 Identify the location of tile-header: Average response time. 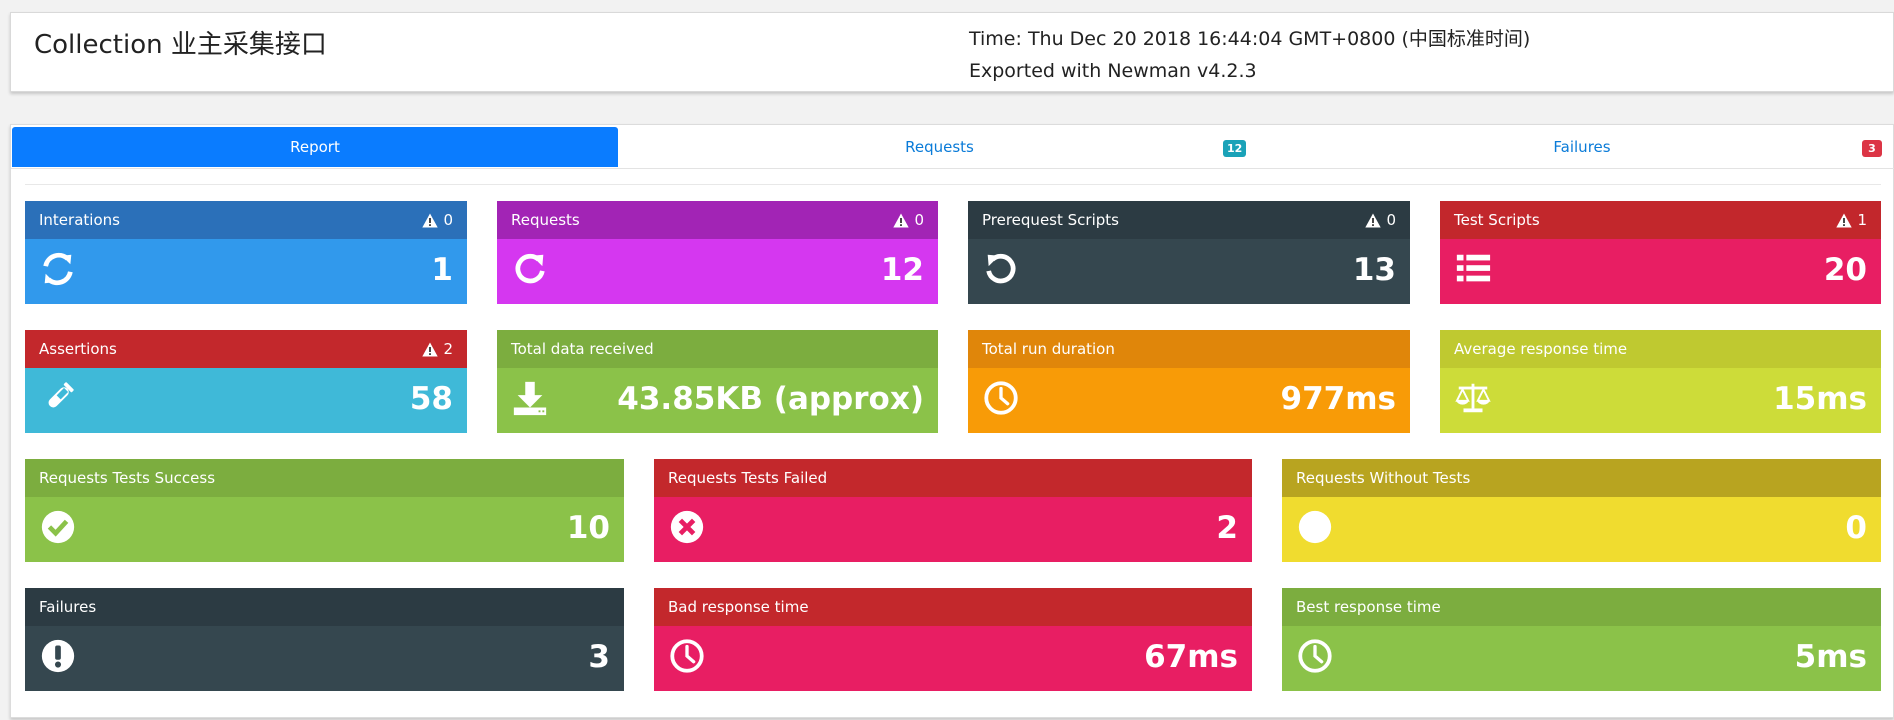
(1660, 349).